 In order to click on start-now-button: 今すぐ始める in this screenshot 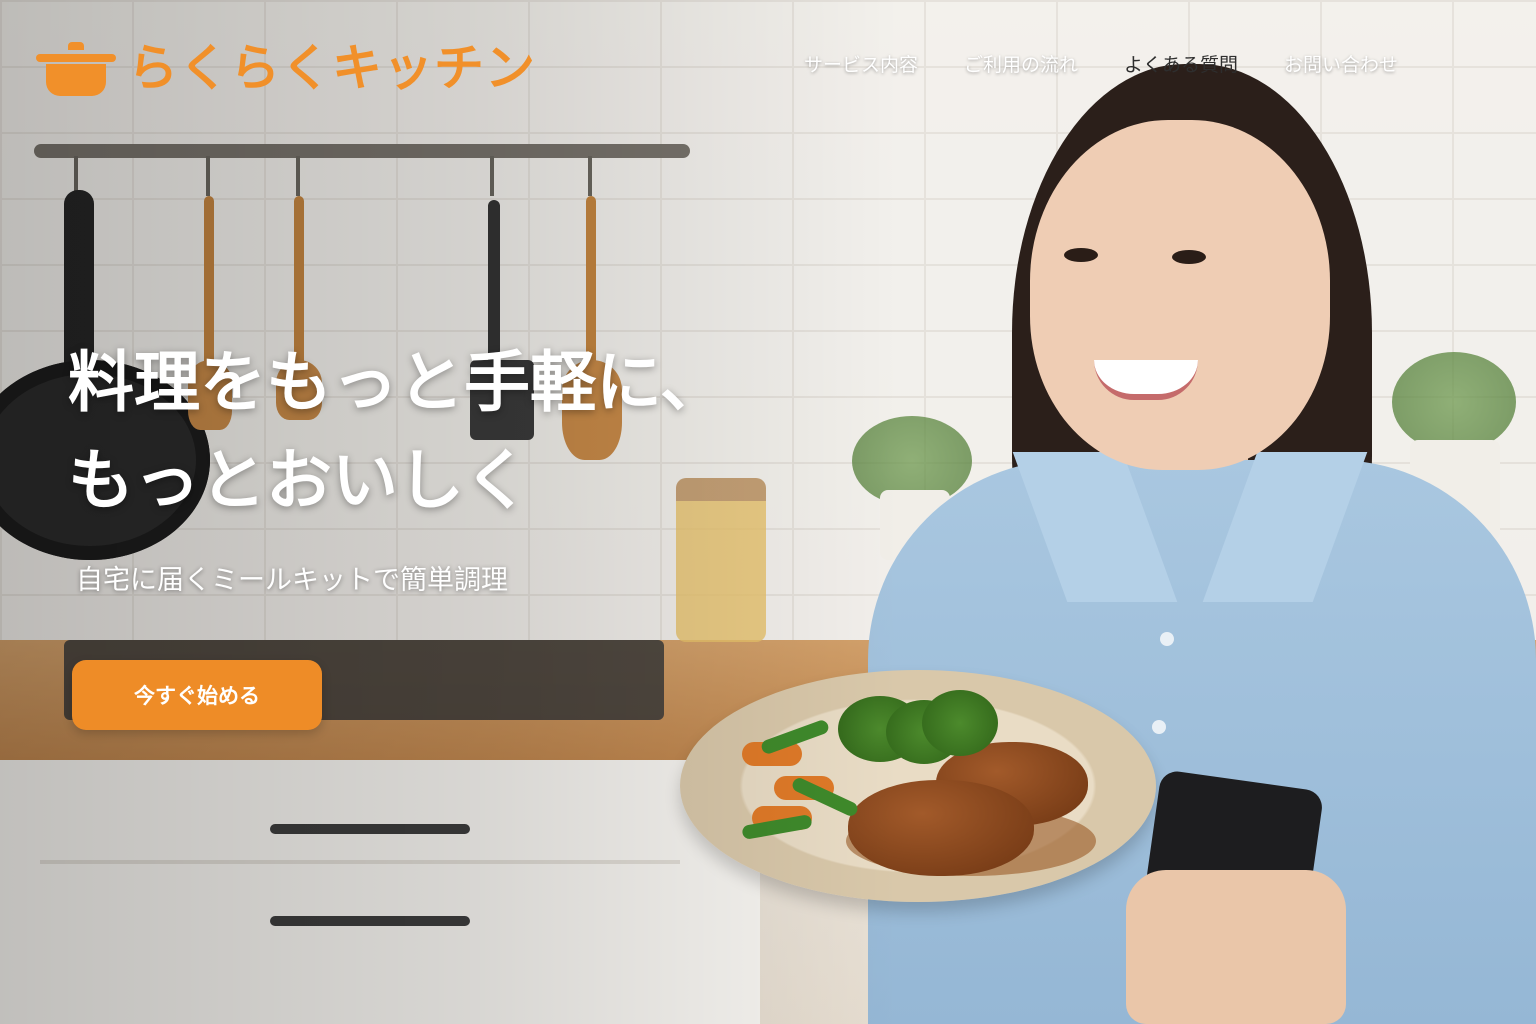, I will do `click(197, 695)`.